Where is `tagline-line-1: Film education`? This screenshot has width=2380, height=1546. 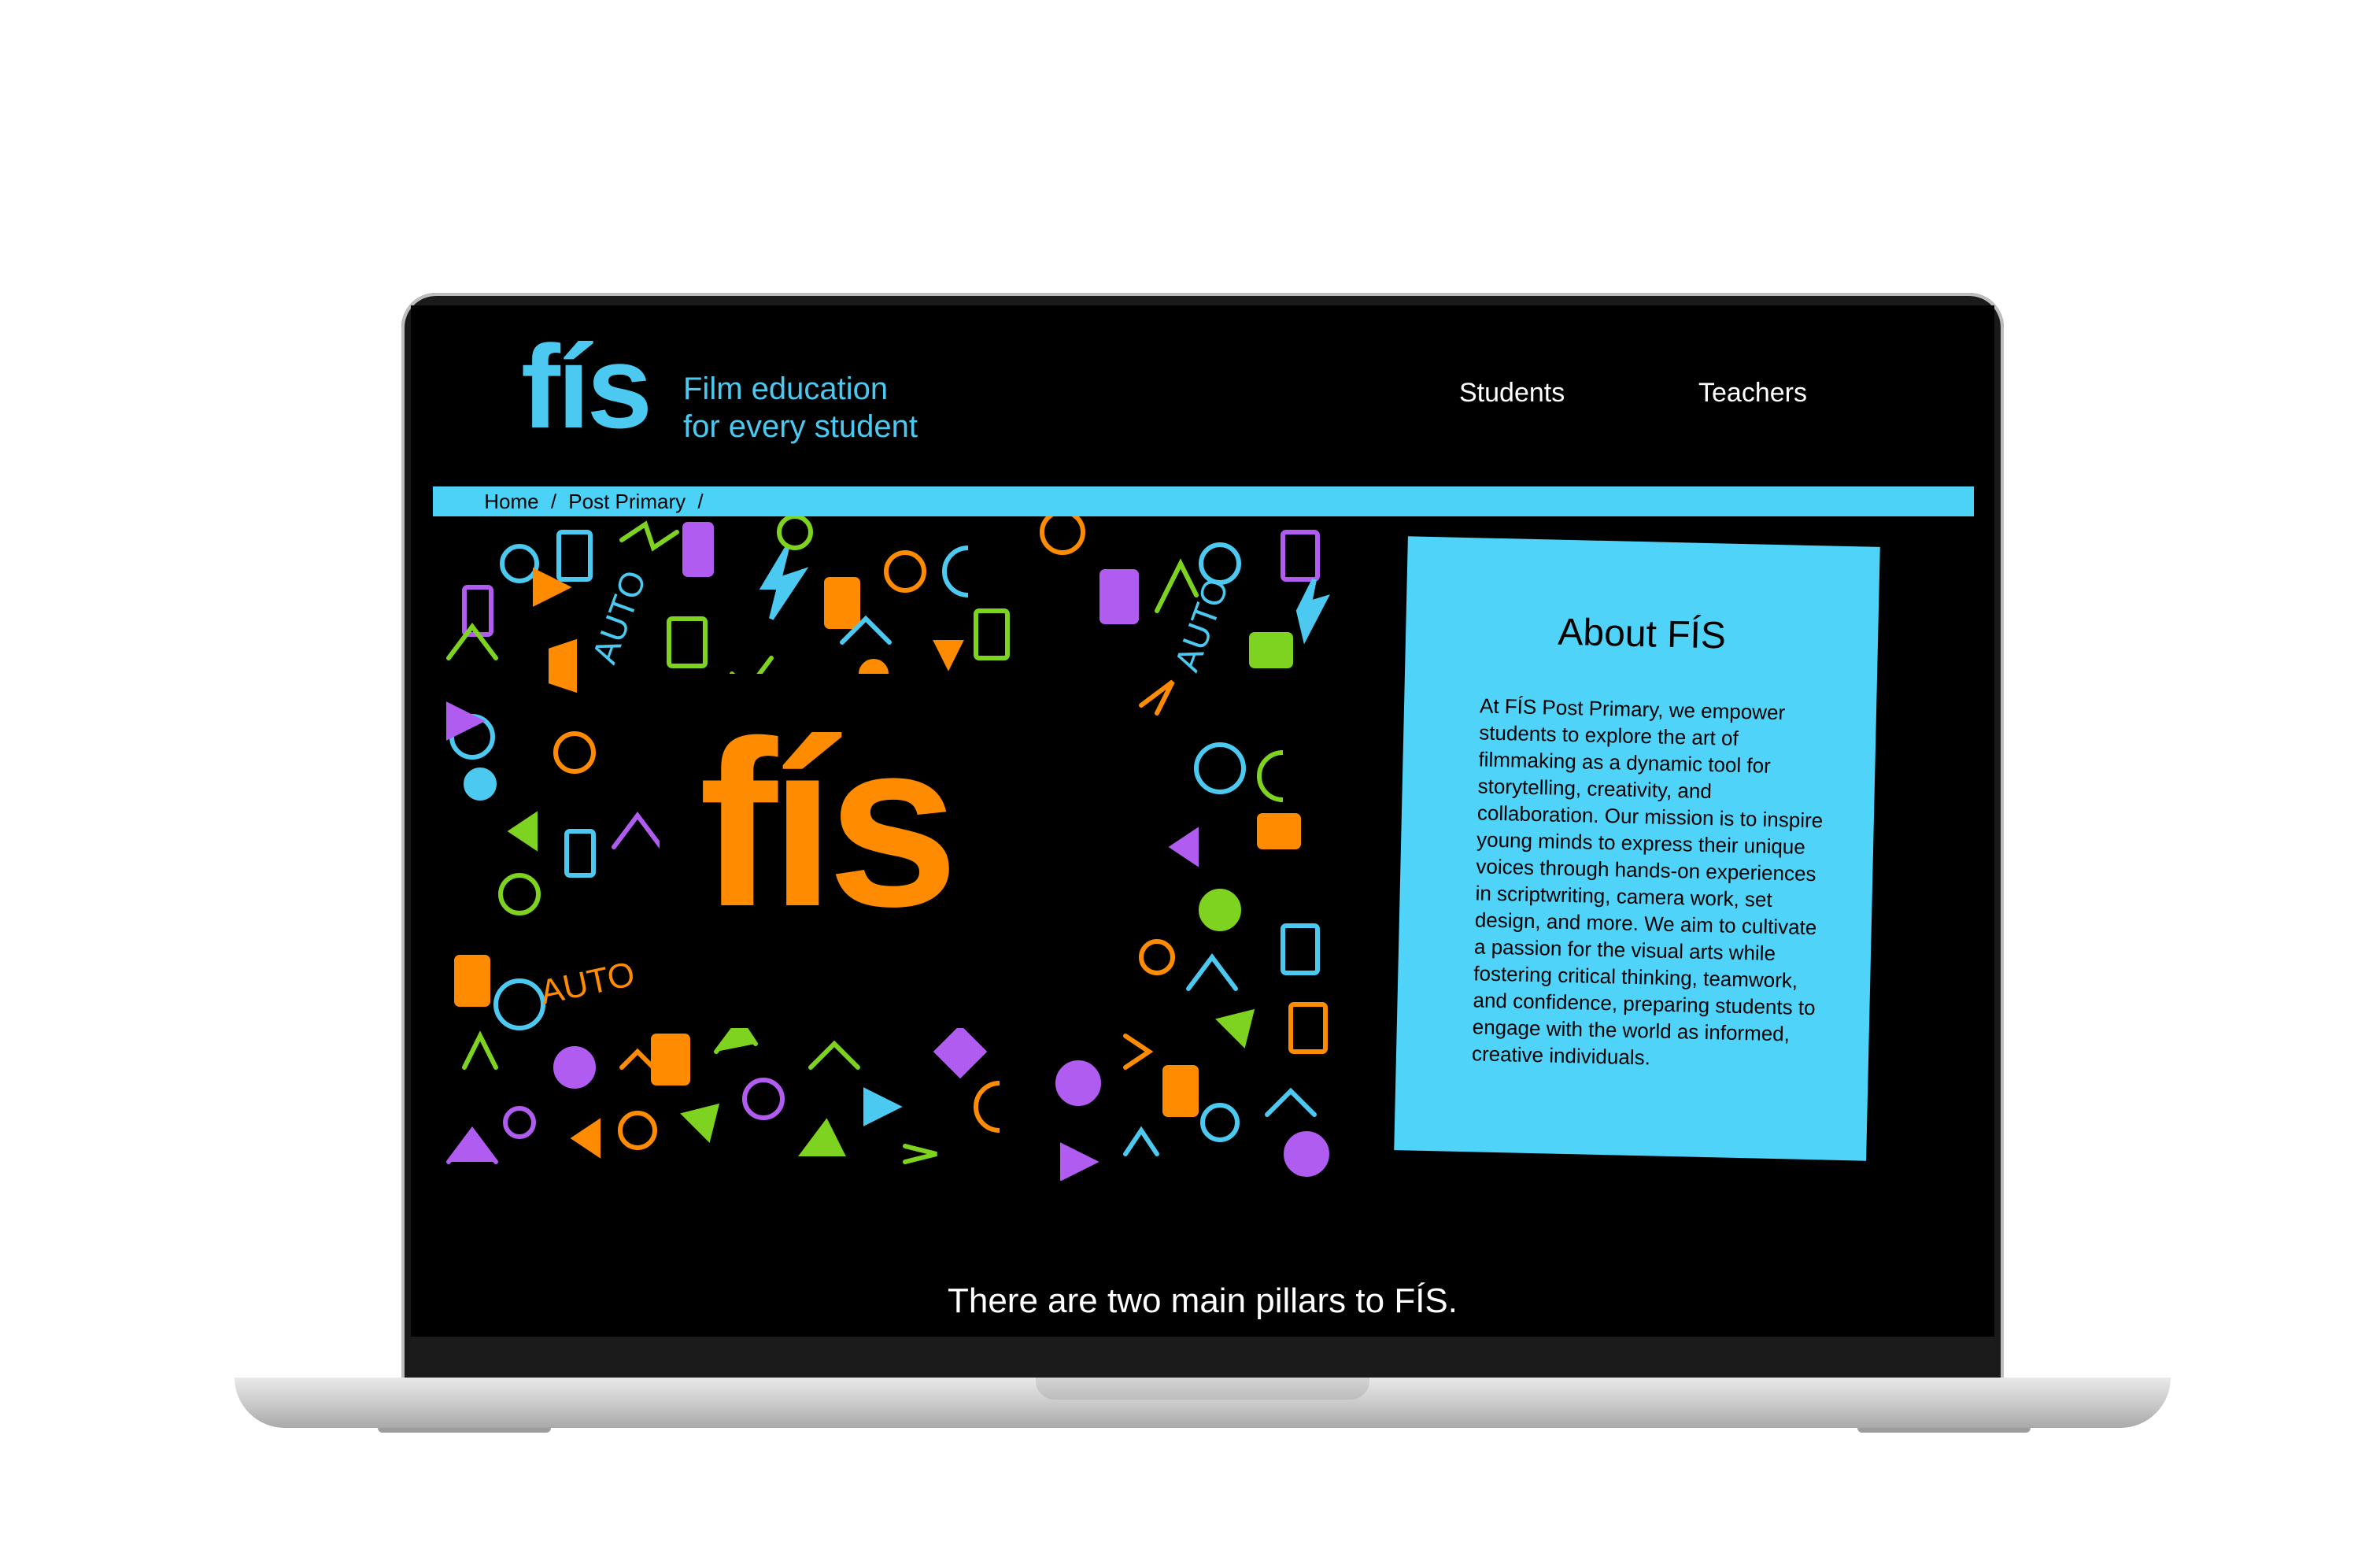
tagline-line-1: Film education is located at coordinates (786, 389).